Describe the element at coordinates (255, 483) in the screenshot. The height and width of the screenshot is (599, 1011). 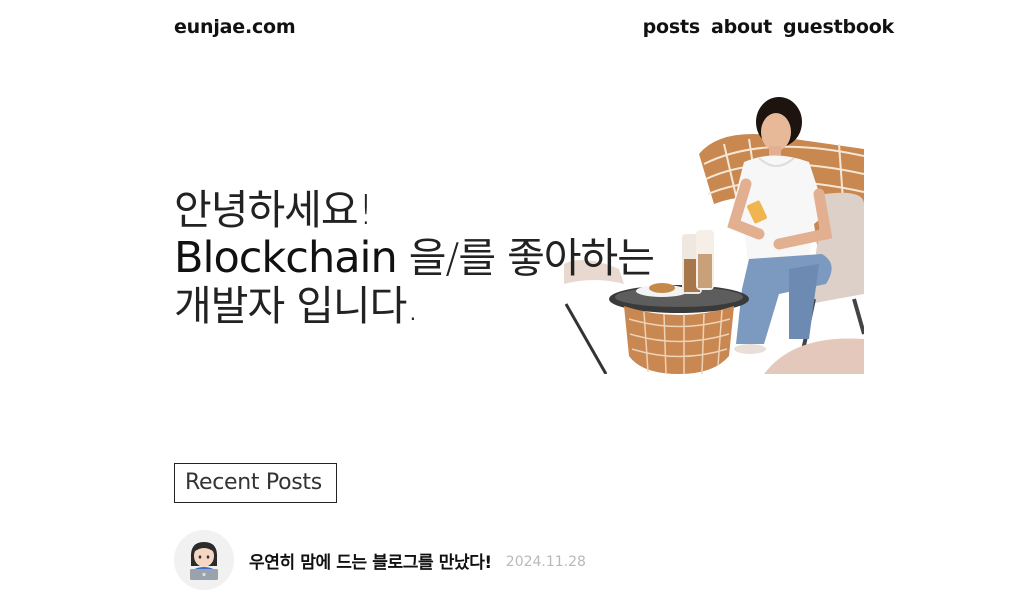
I see `recent-posts-heading: Recent Posts` at that location.